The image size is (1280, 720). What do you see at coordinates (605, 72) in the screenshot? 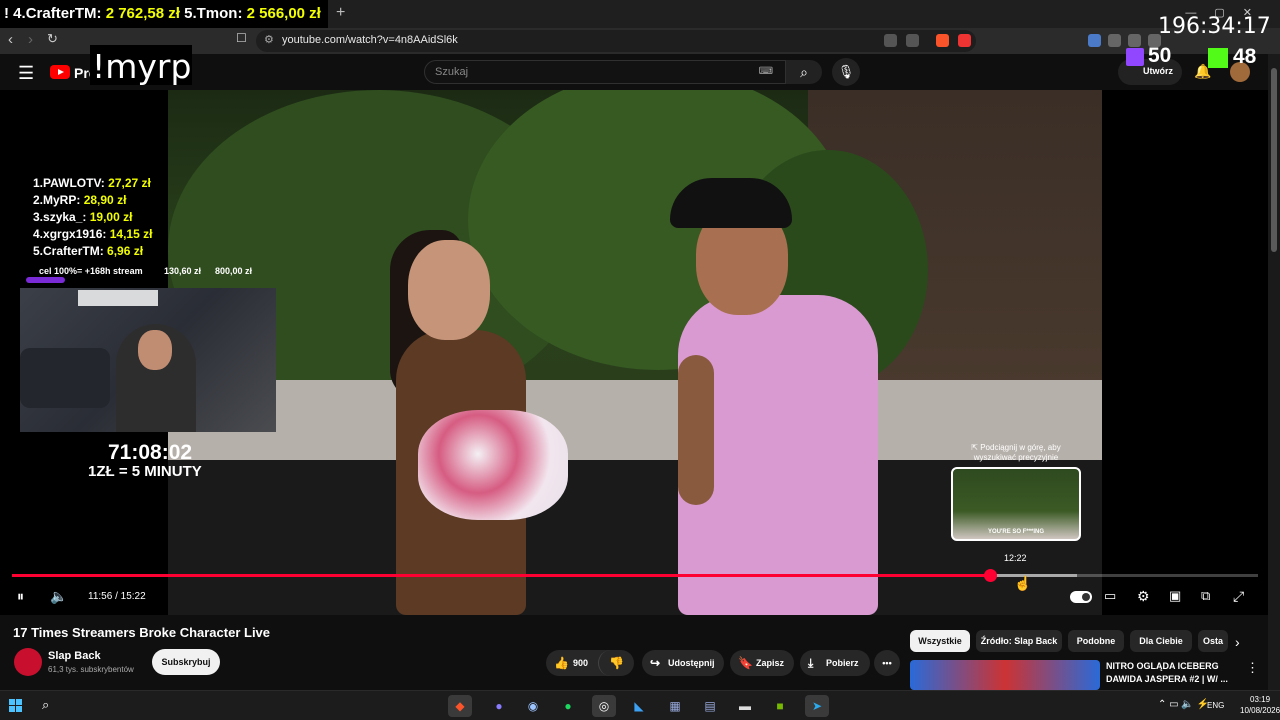
I see `search-input: Szukaj ⌨` at bounding box center [605, 72].